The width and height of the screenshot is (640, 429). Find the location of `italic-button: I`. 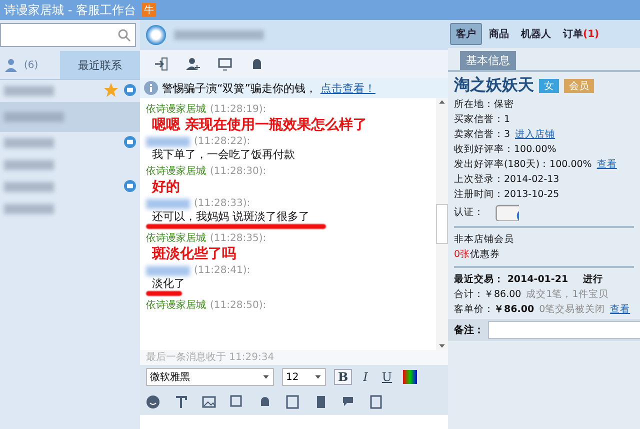

italic-button: I is located at coordinates (365, 377).